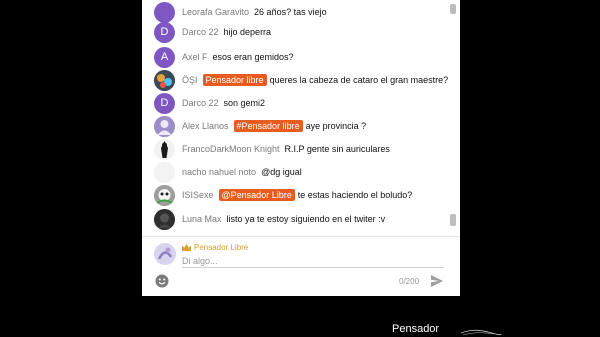 This screenshot has height=337, width=600. What do you see at coordinates (437, 281) in the screenshot?
I see `send-icon` at bounding box center [437, 281].